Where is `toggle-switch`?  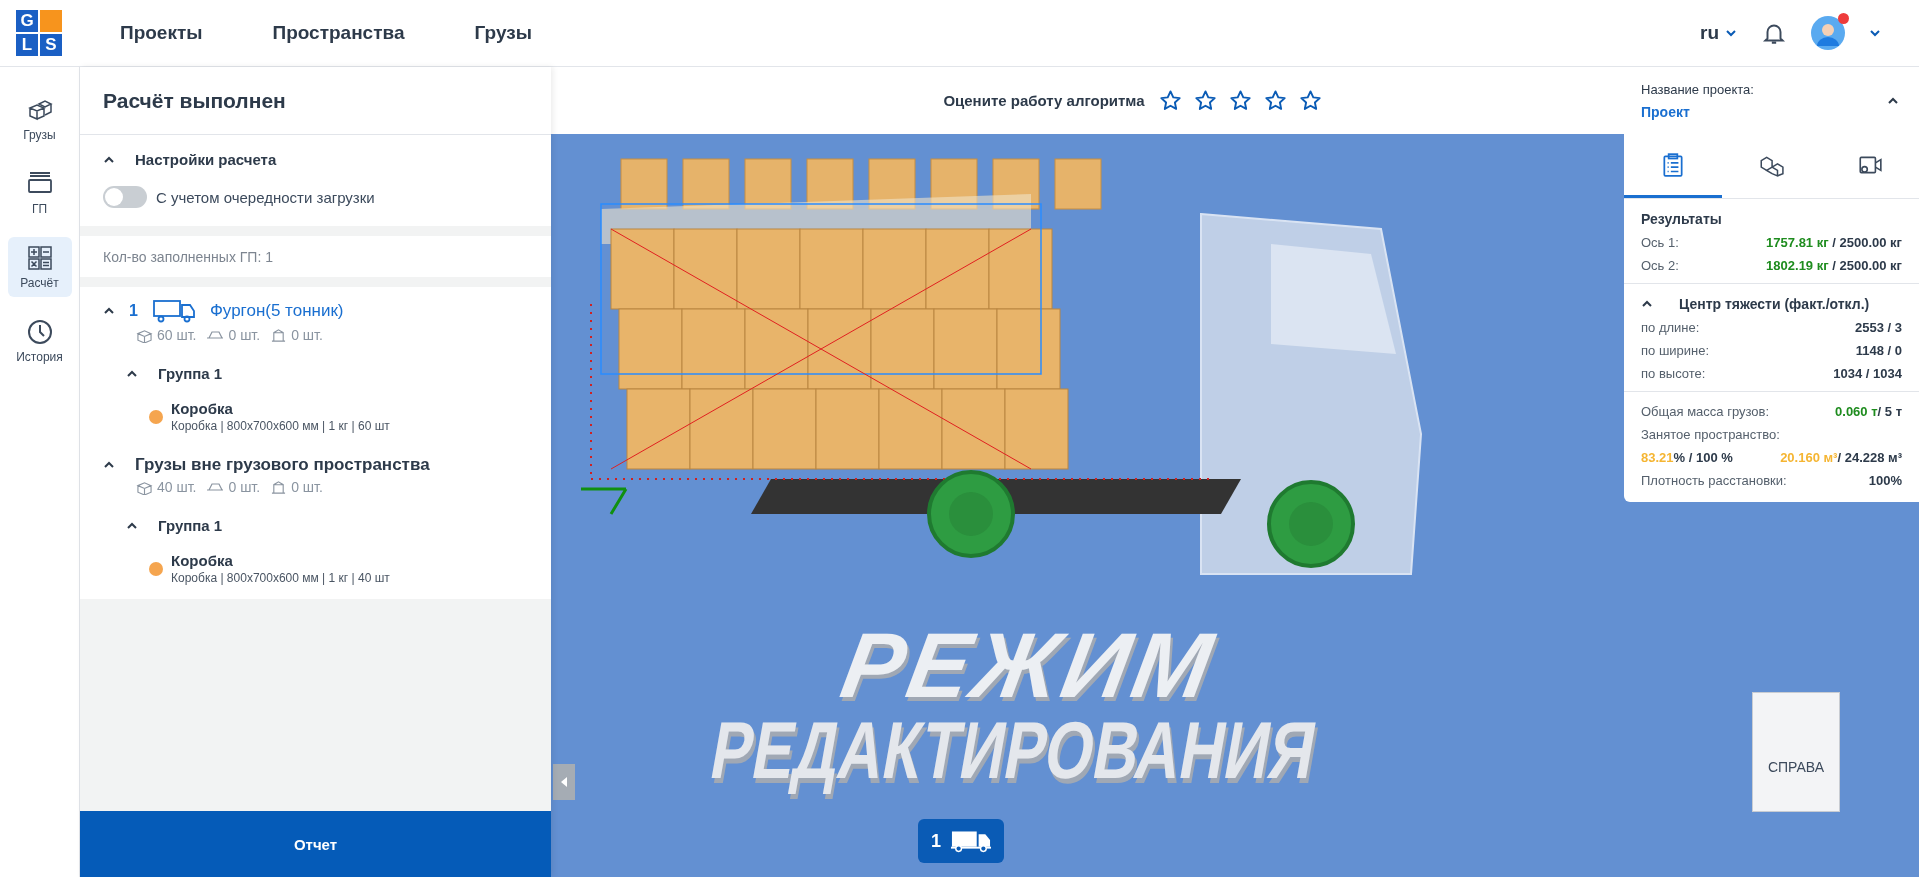 toggle-switch is located at coordinates (125, 197).